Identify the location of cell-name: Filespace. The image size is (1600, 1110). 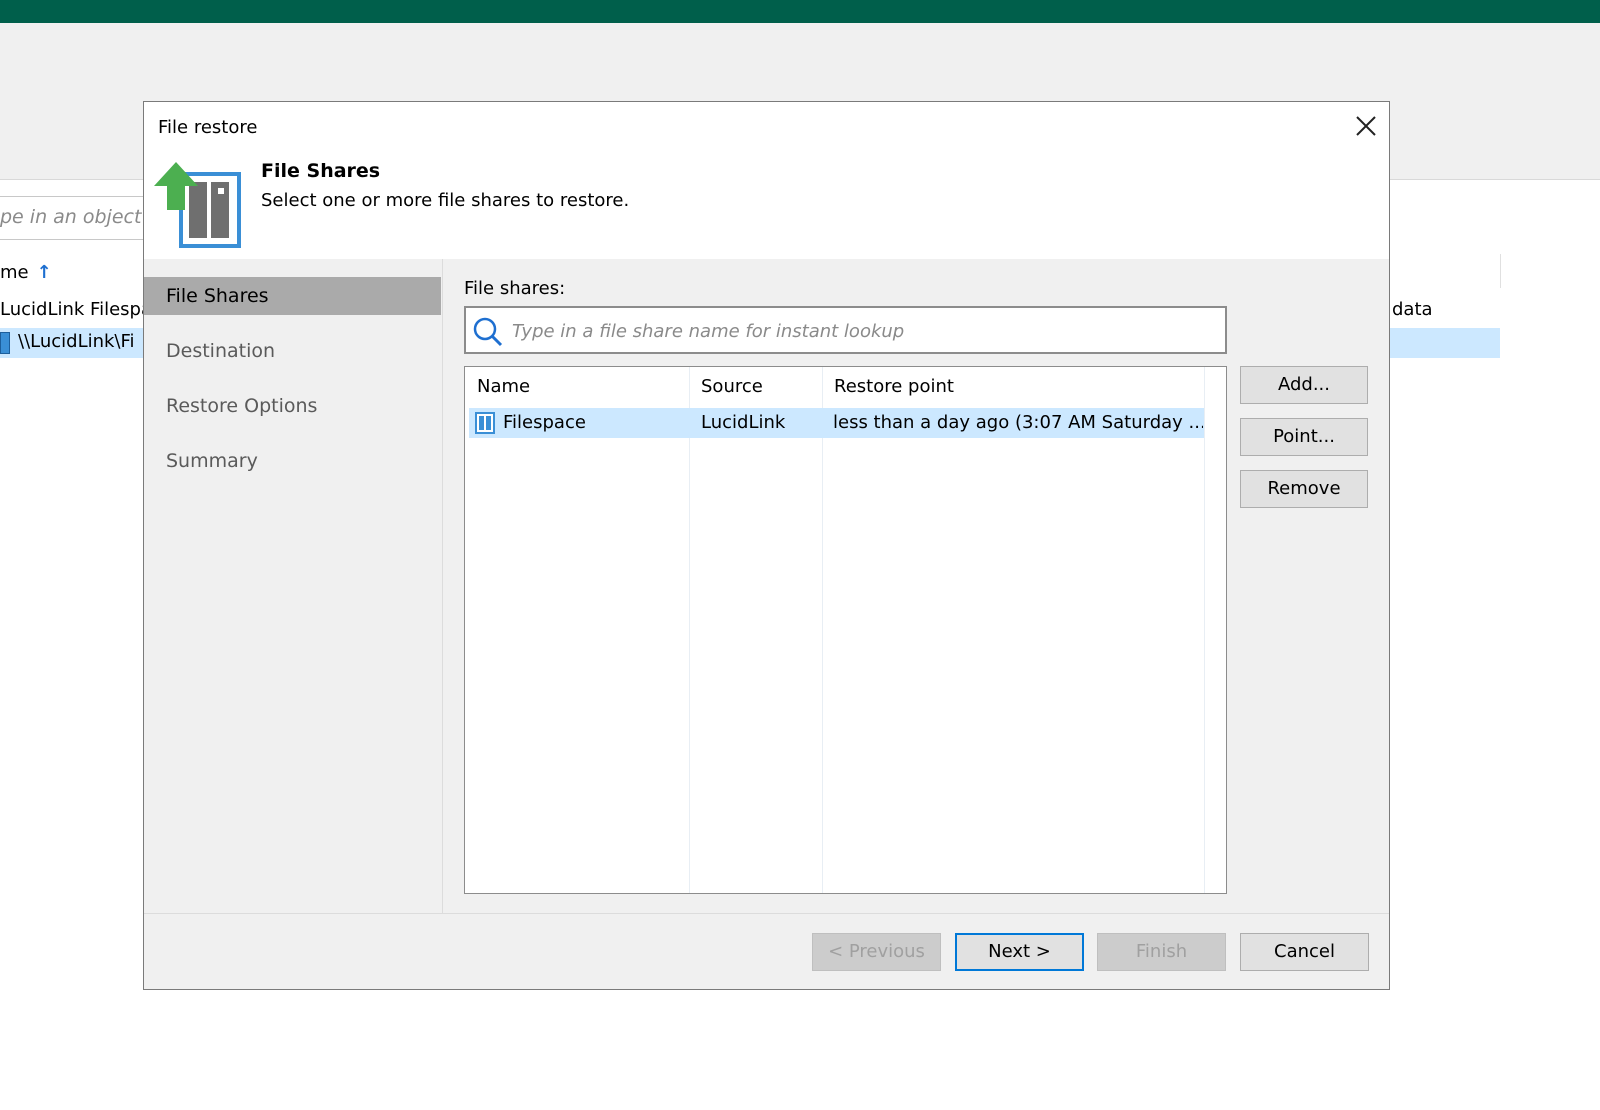
(544, 422).